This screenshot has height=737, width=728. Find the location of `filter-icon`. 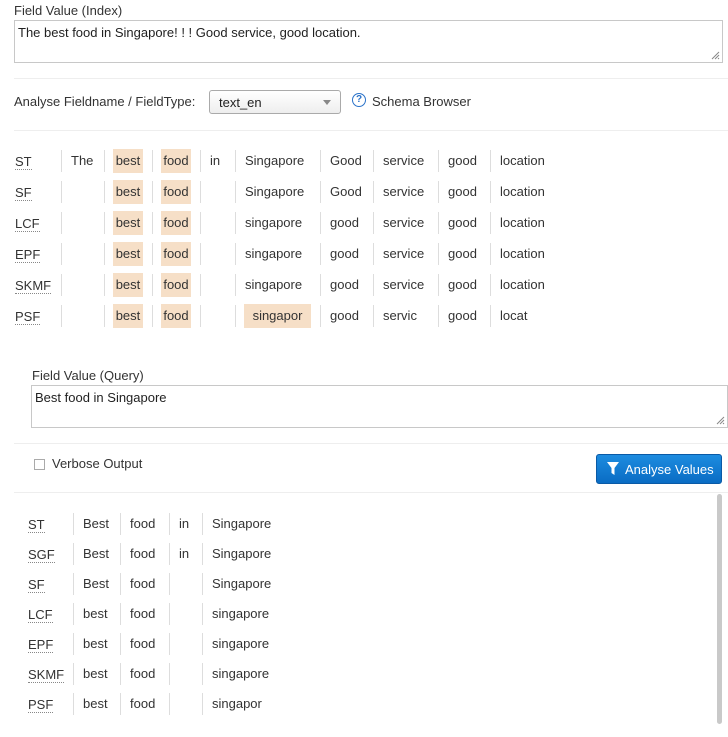

filter-icon is located at coordinates (613, 468).